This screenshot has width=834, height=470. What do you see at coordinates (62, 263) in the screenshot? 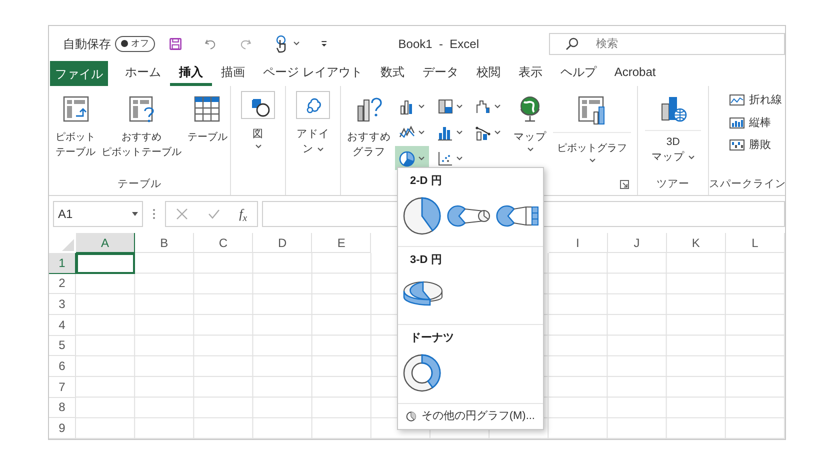
I see `row-header: 1` at bounding box center [62, 263].